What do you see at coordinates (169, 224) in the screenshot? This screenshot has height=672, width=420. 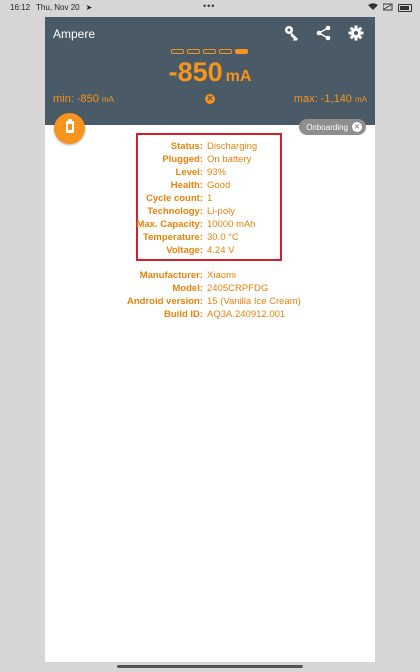 I see `info-label: Max. Capacity:` at bounding box center [169, 224].